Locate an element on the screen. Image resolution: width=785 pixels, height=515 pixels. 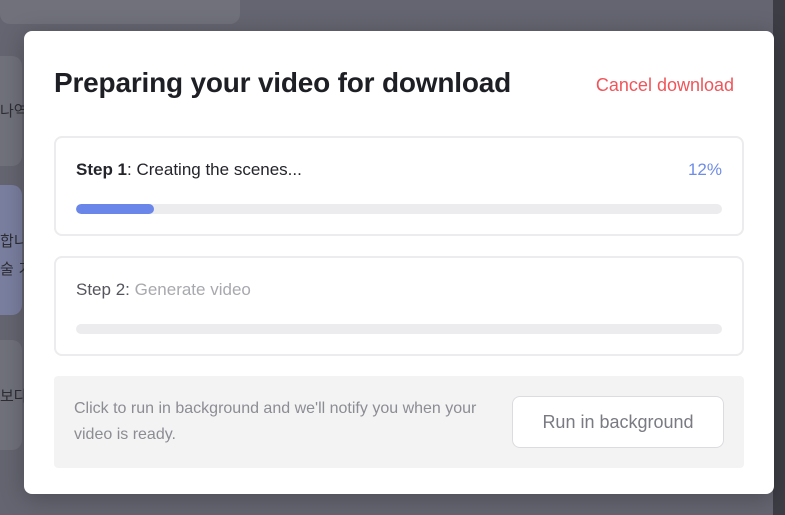
step-1-percent: 12% is located at coordinates (704, 169).